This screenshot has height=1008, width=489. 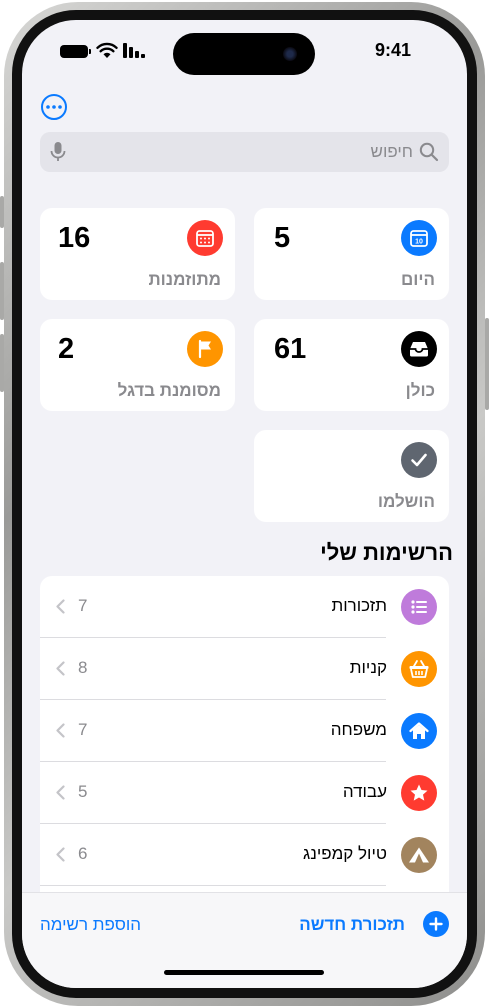 What do you see at coordinates (244, 855) in the screenshot?
I see `list-item: טיול קמפינג 6` at bounding box center [244, 855].